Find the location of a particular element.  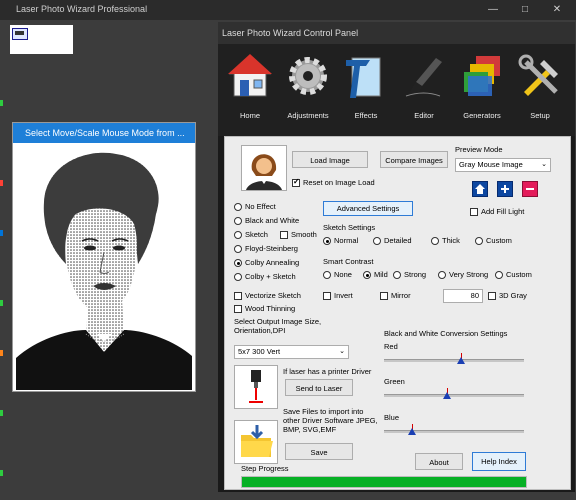

smooth-checkbox is located at coordinates (284, 235).